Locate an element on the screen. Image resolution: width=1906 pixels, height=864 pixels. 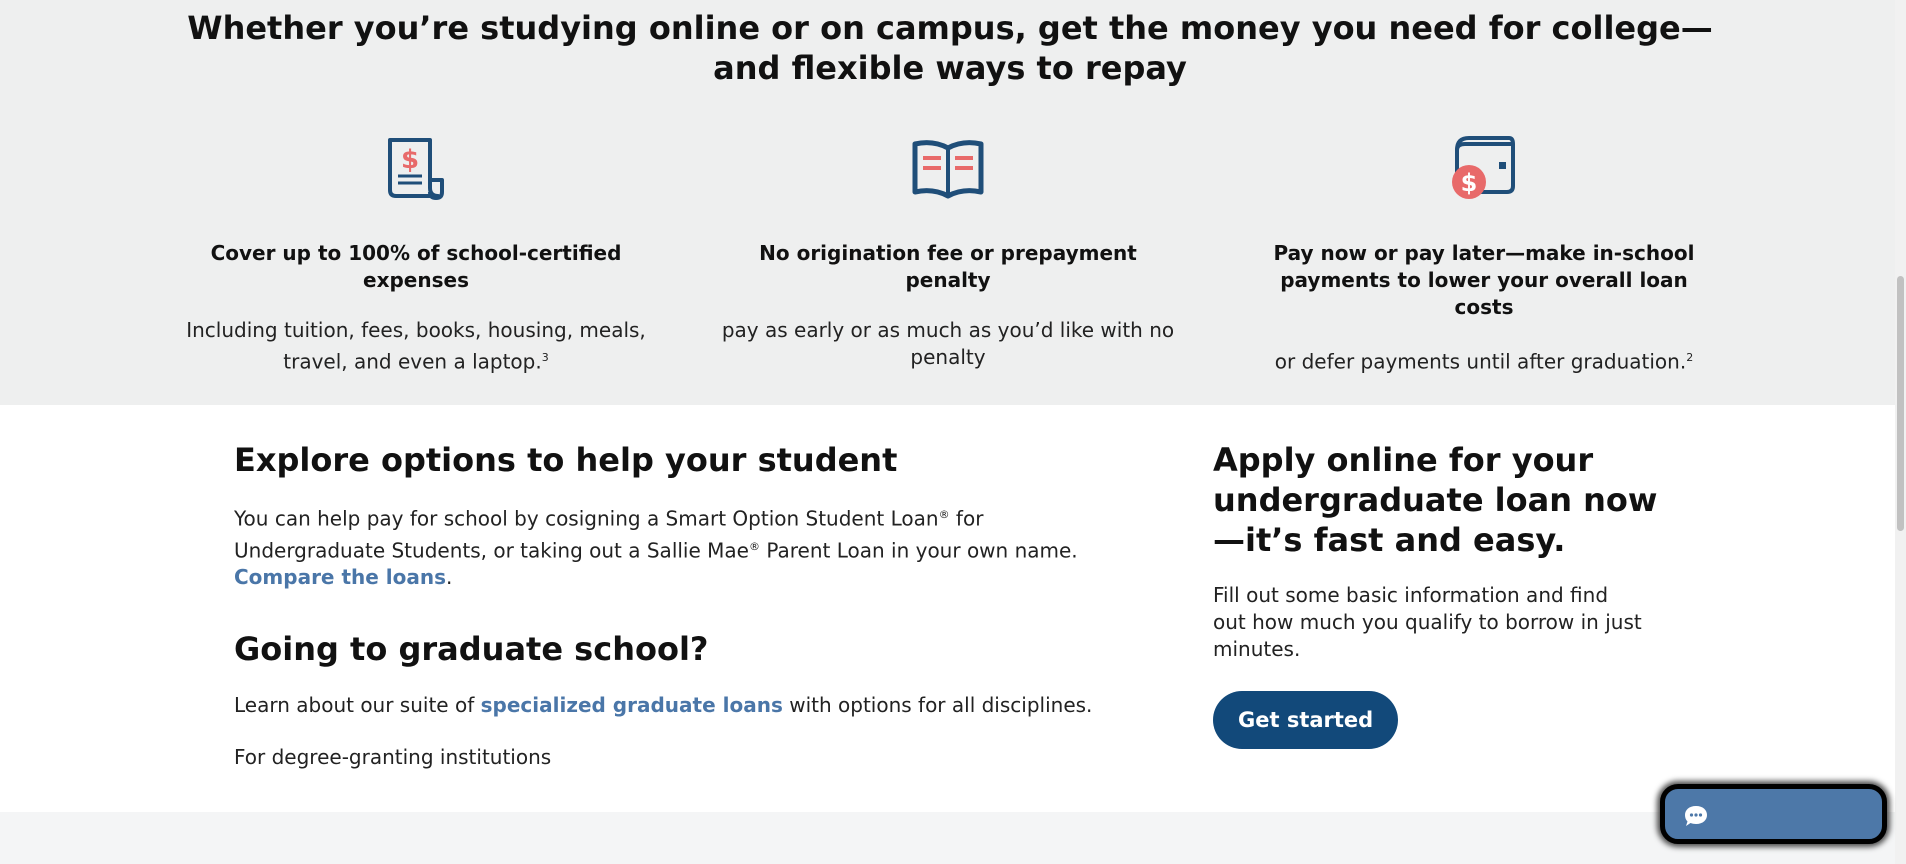
graduate-loans-link: specialized graduate loans is located at coordinates (632, 705).